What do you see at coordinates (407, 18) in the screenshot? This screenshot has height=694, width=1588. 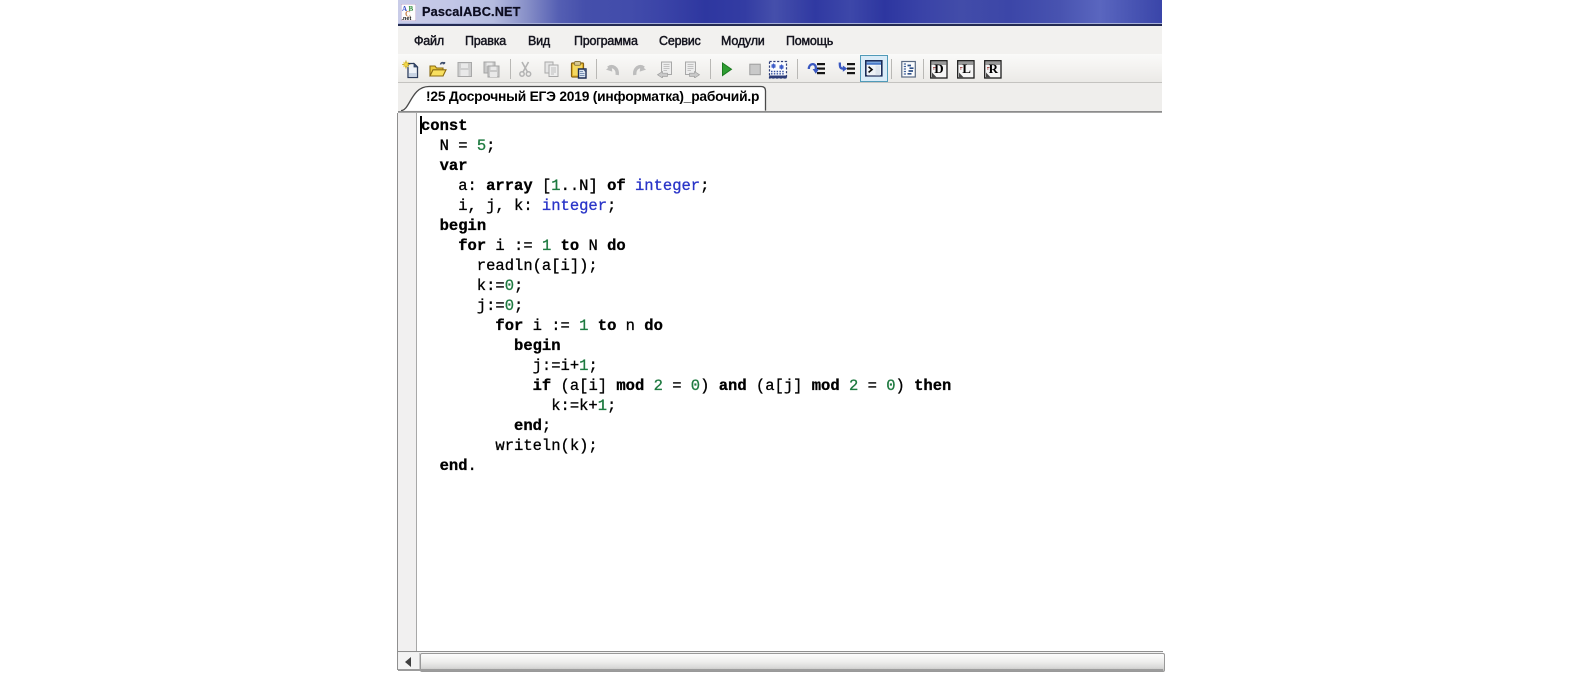 I see `svg-text: .net` at bounding box center [407, 18].